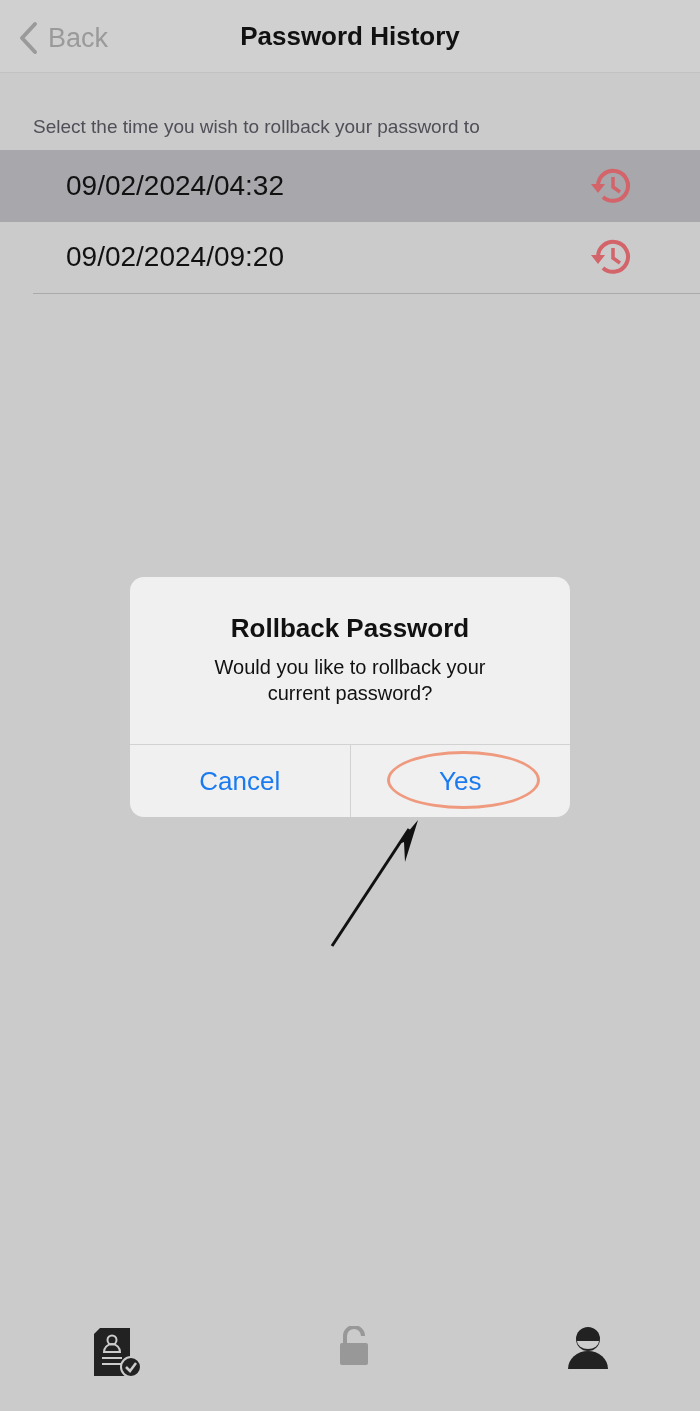 The height and width of the screenshot is (1411, 700). I want to click on screen-title: Password History, so click(350, 36).